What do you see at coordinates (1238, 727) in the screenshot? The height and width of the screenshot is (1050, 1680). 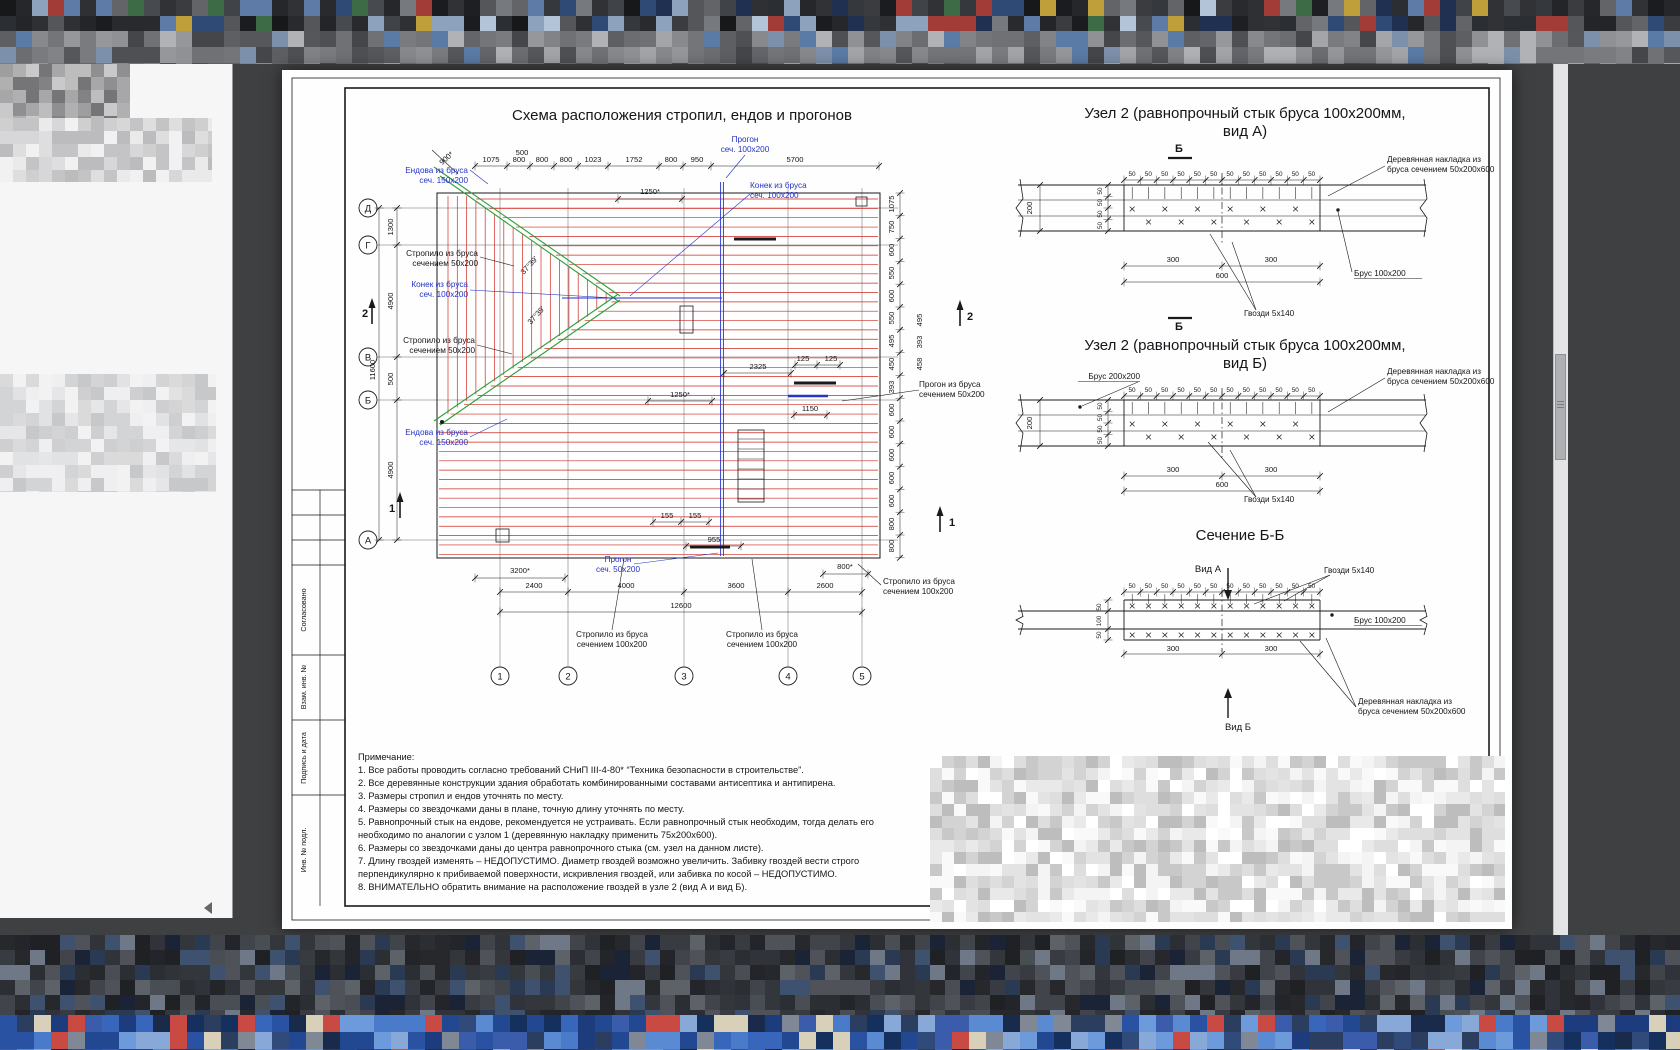 I see `svg-text: Вид Б` at bounding box center [1238, 727].